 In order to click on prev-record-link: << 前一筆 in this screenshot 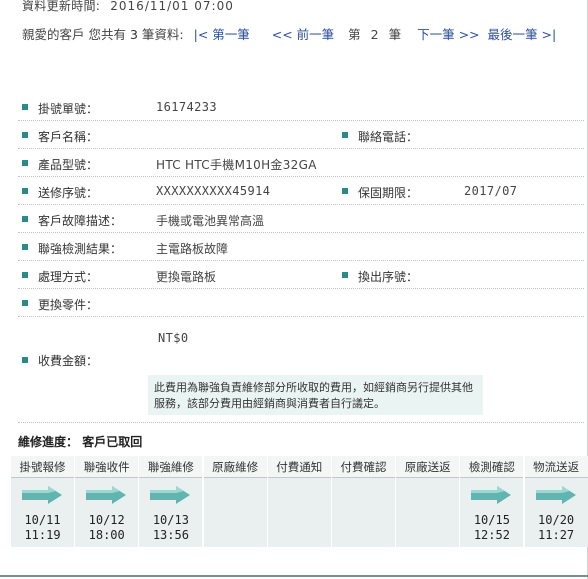, I will do `click(303, 34)`.